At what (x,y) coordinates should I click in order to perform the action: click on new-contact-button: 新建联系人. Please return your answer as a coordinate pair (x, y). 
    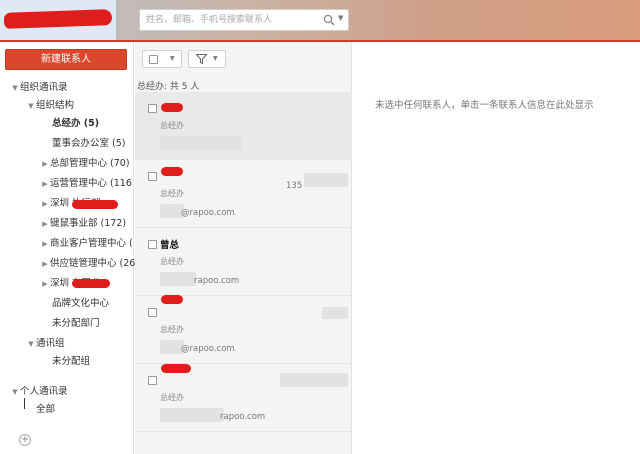
    Looking at the image, I should click on (66, 59).